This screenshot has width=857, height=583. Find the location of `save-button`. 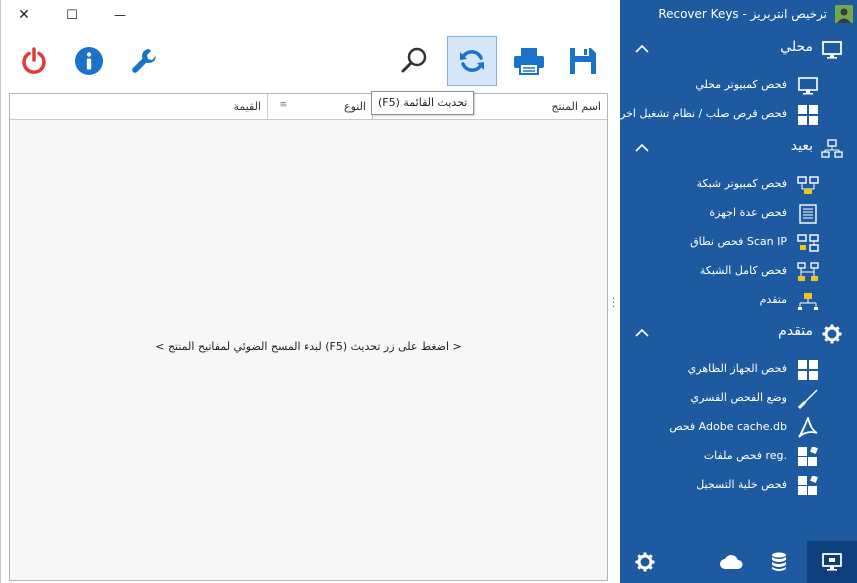

save-button is located at coordinates (583, 61).